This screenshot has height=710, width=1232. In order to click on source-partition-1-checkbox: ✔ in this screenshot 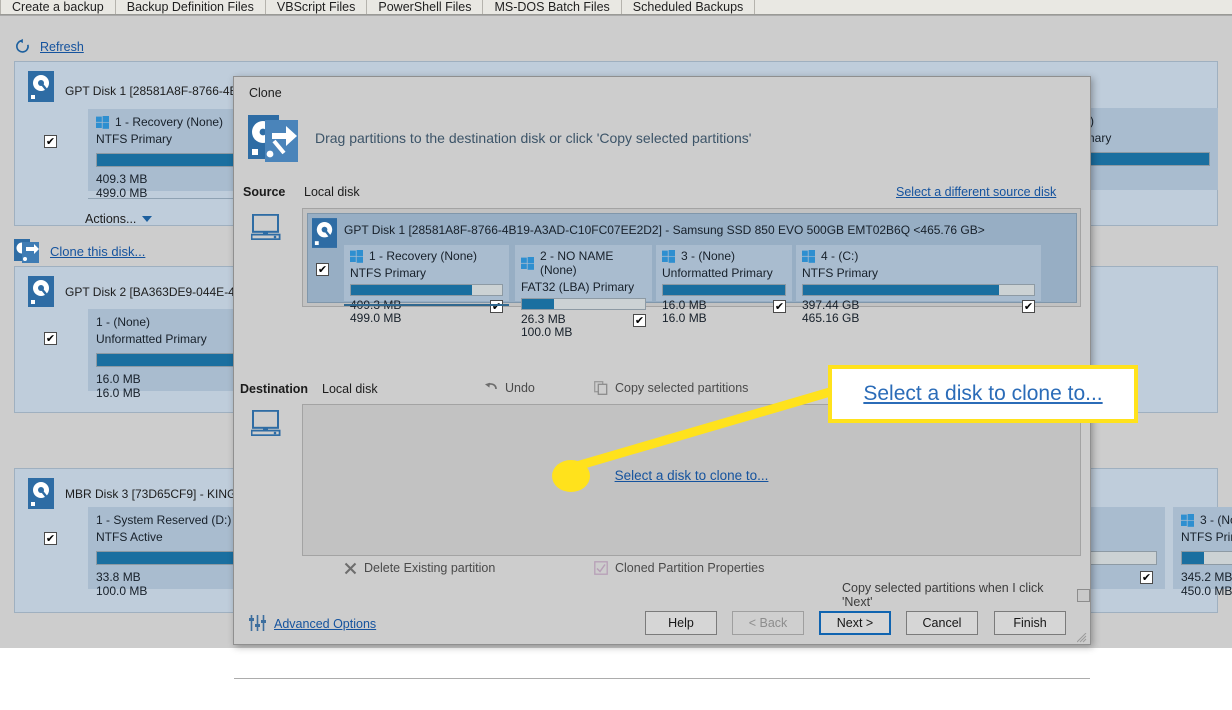, I will do `click(496, 306)`.